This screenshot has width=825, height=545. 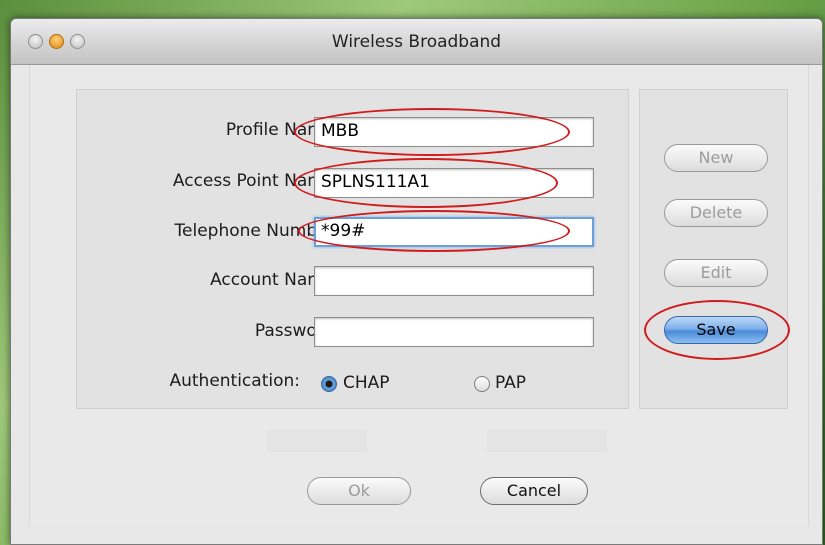 What do you see at coordinates (716, 330) in the screenshot?
I see `save-button: Save` at bounding box center [716, 330].